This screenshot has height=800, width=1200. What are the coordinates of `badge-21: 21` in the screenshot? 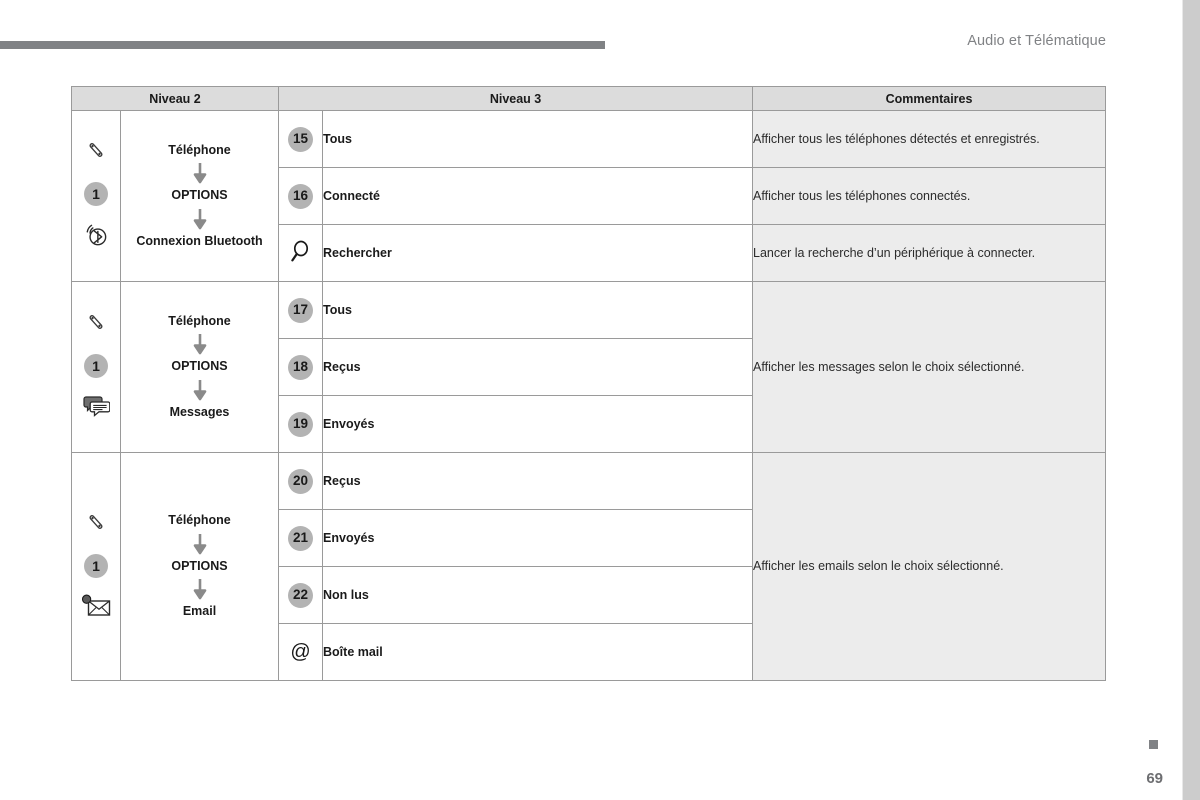 It's located at (301, 538).